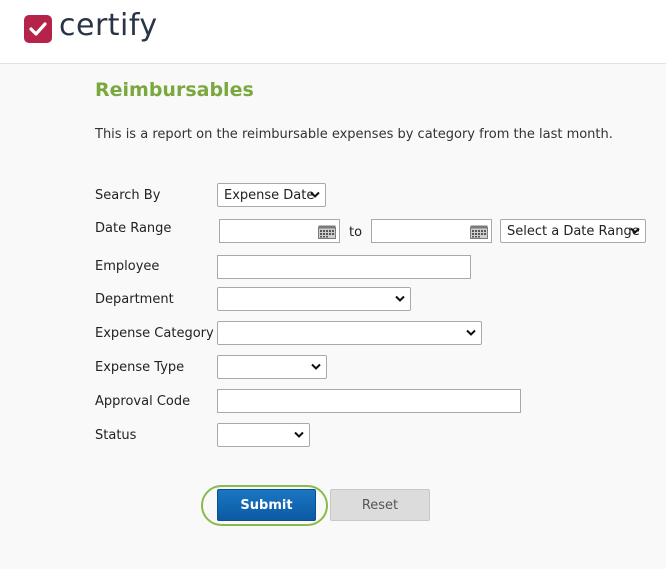 This screenshot has width=666, height=569. Describe the element at coordinates (140, 367) in the screenshot. I see `expense-type-label: Expense Type` at that location.